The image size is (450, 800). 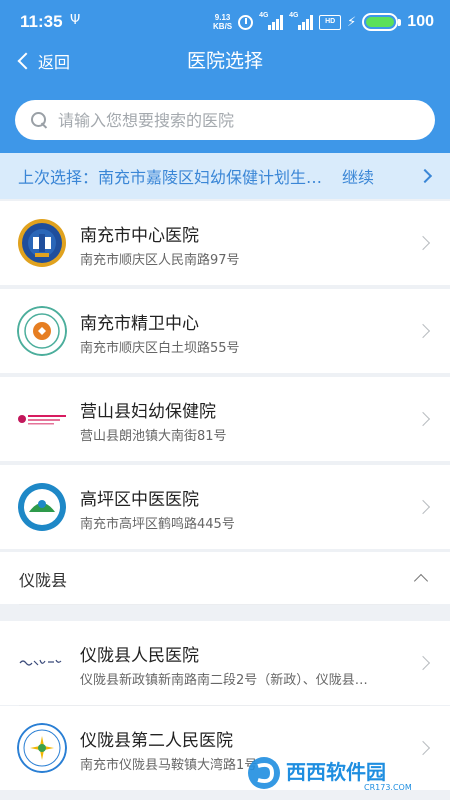 What do you see at coordinates (42, 420) in the screenshot?
I see `maternal-child-logo` at bounding box center [42, 420].